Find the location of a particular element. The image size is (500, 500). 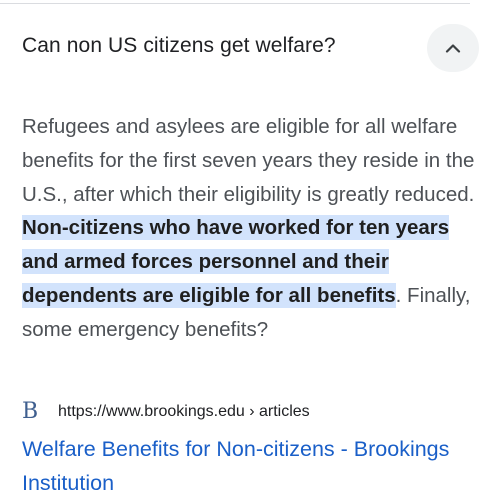

brookings-favicon-icon: B is located at coordinates (30, 411).